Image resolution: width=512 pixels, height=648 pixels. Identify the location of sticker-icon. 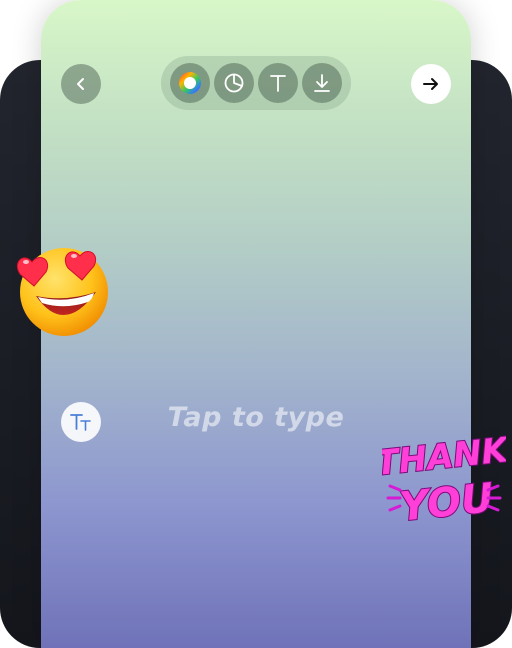
(234, 83).